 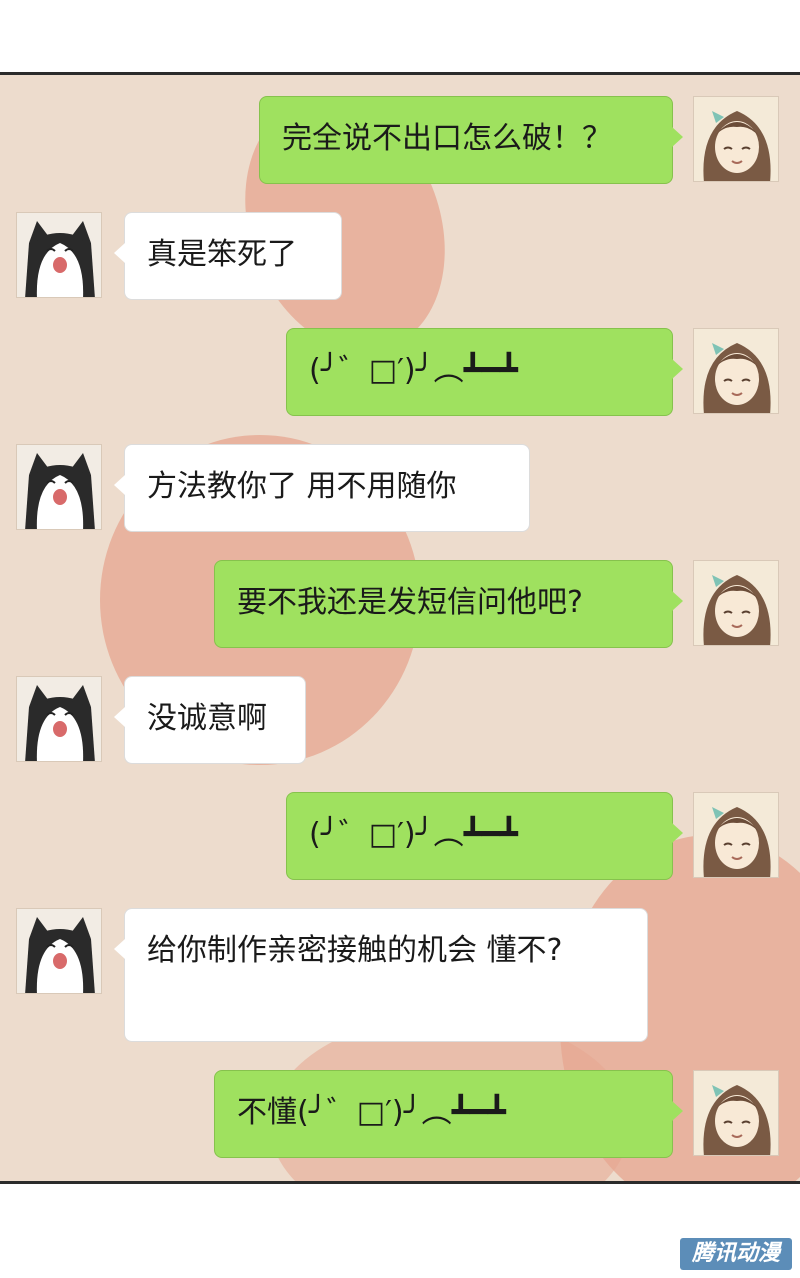 What do you see at coordinates (210, 720) in the screenshot?
I see `message-bubble: 没诚意啊` at bounding box center [210, 720].